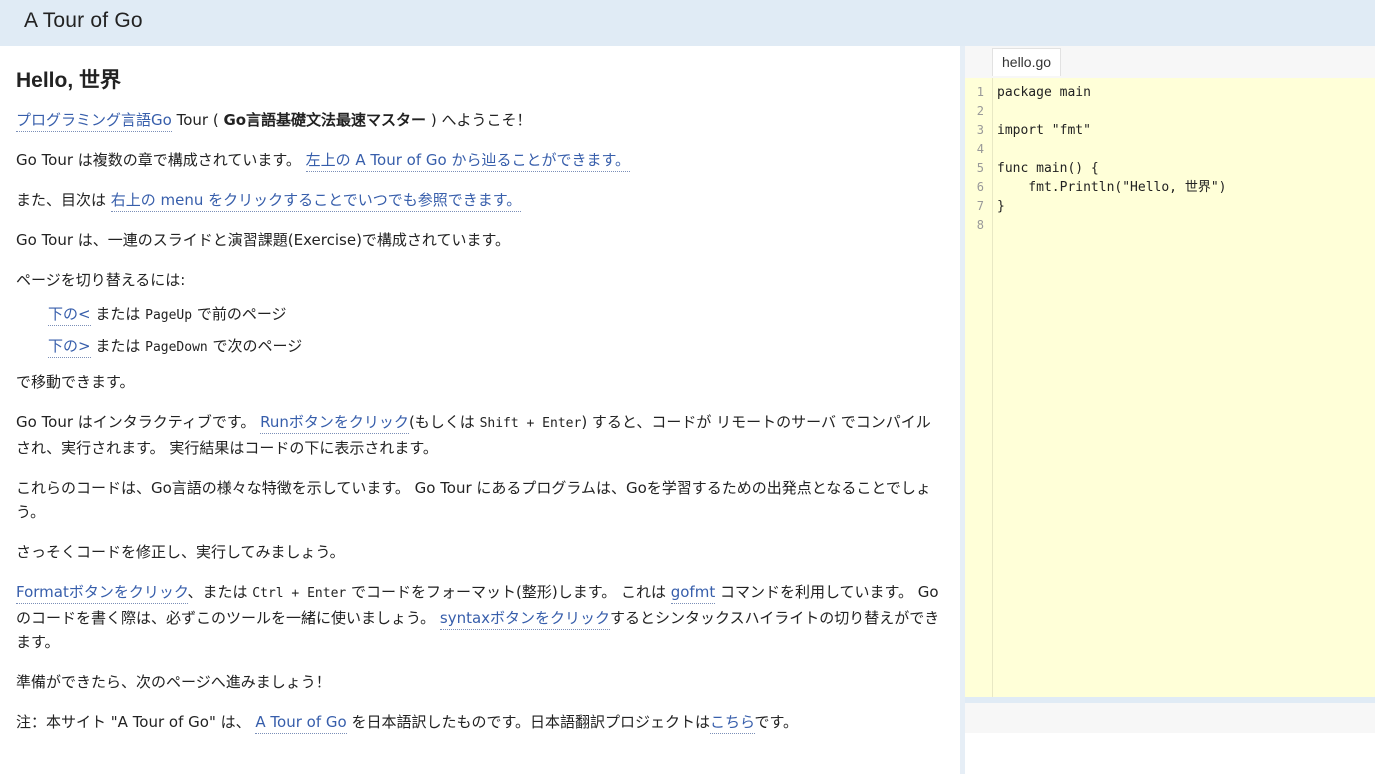 This screenshot has height=774, width=1375. What do you see at coordinates (508, 592) in the screenshot?
I see `text: でコードをフォーマット(整形)します。 これは` at bounding box center [508, 592].